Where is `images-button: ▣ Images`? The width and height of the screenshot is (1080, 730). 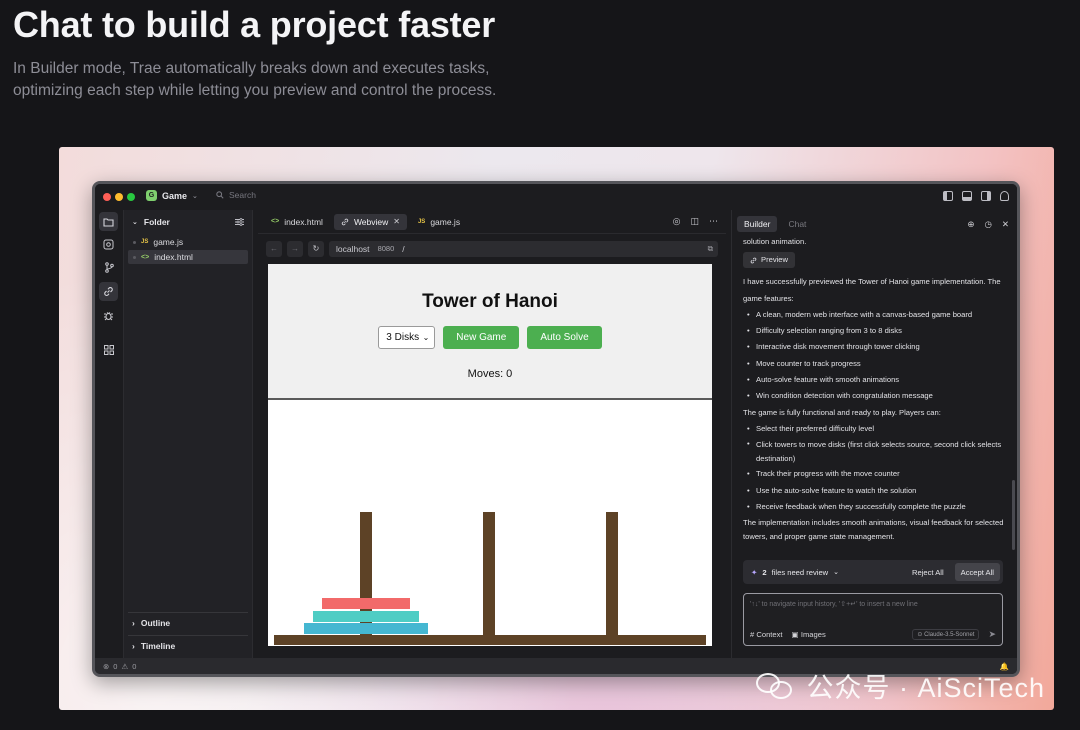 images-button: ▣ Images is located at coordinates (809, 634).